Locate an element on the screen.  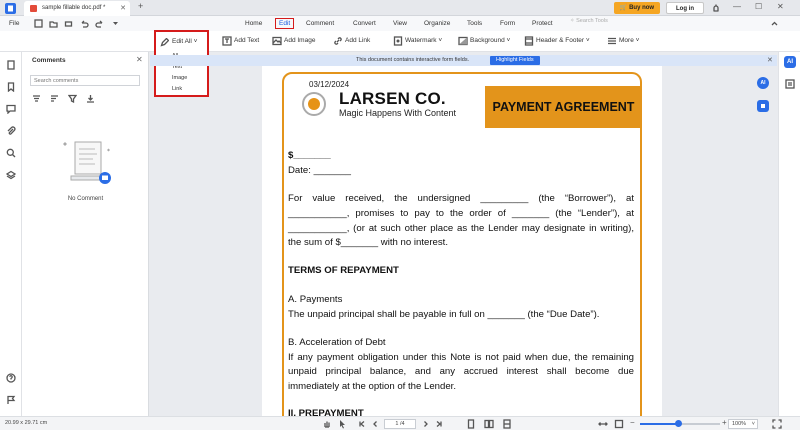
menu-home: Home is located at coordinates (253, 23).